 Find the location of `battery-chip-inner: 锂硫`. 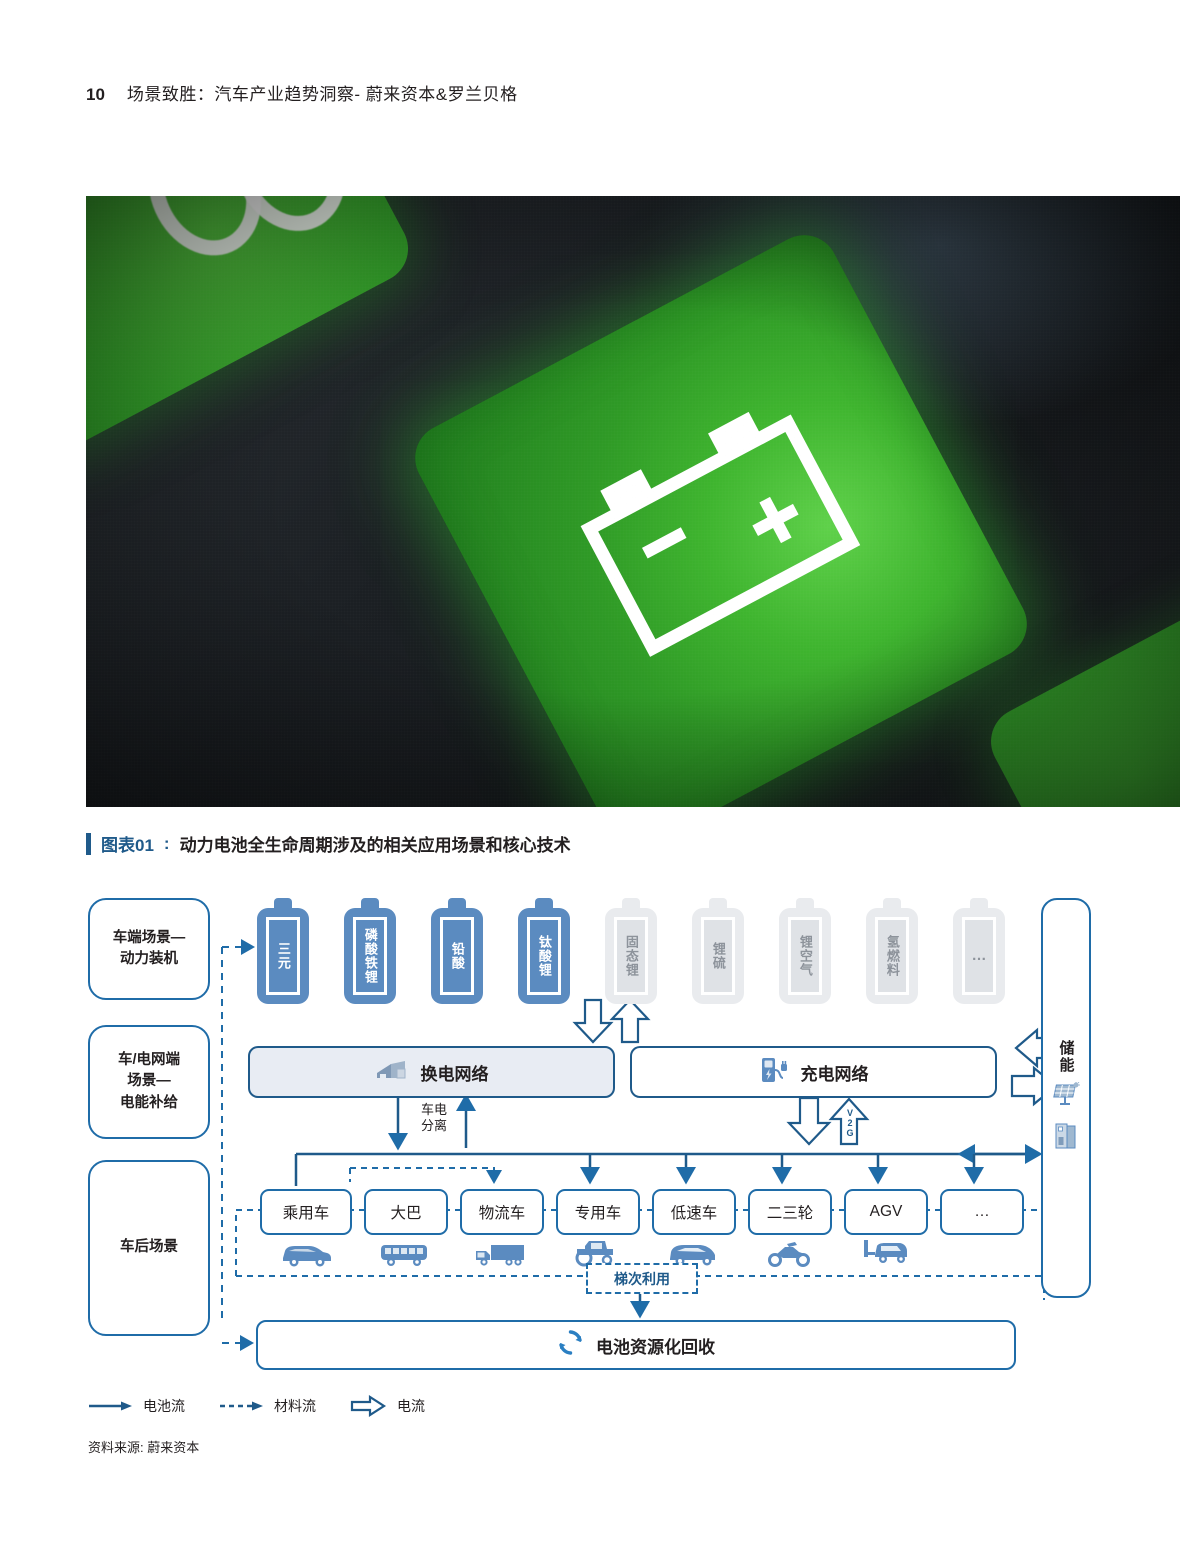

battery-chip-inner: 锂硫 is located at coordinates (718, 956).